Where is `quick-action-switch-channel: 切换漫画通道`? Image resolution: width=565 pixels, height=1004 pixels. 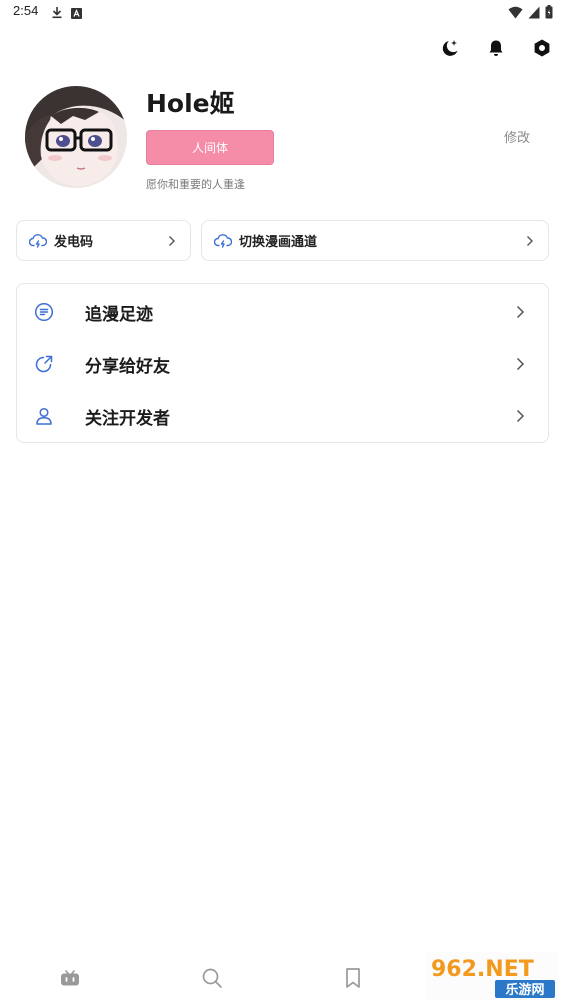
quick-action-switch-channel: 切换漫画通道 is located at coordinates (375, 240).